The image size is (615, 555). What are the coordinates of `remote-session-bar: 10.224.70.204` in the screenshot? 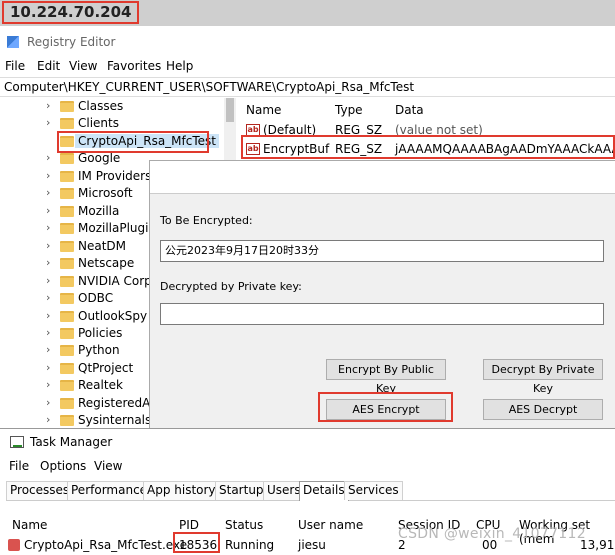 It's located at (307, 13).